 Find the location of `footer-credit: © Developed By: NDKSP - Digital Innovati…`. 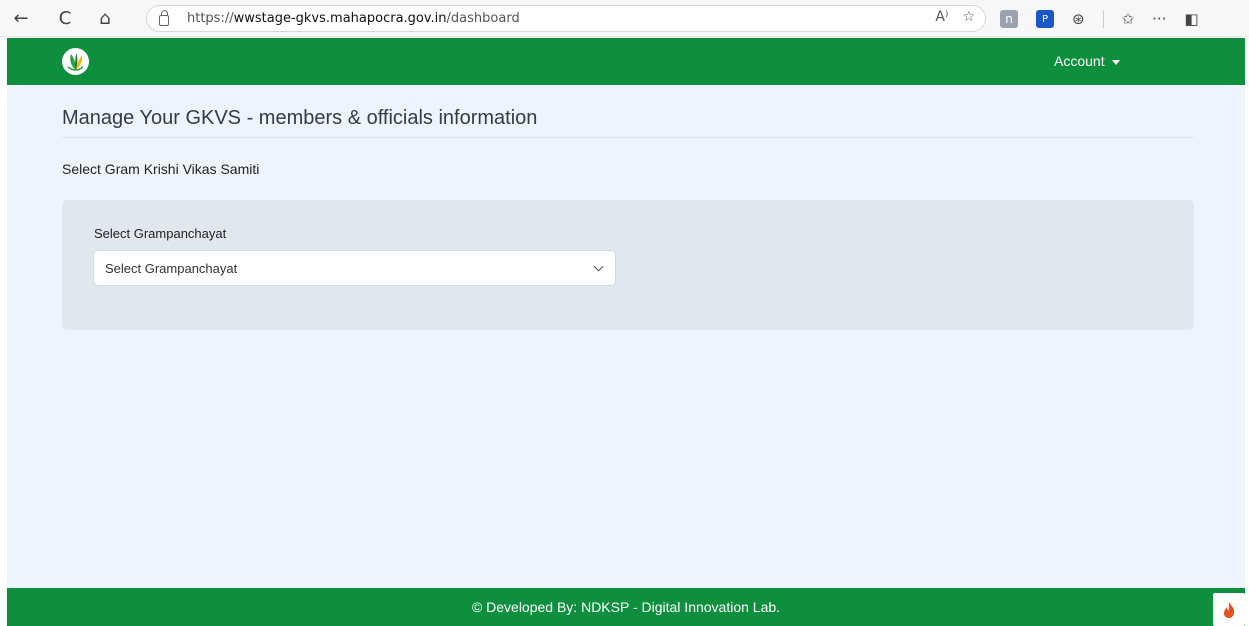

footer-credit: © Developed By: NDKSP - Digital Innovati… is located at coordinates (626, 607).